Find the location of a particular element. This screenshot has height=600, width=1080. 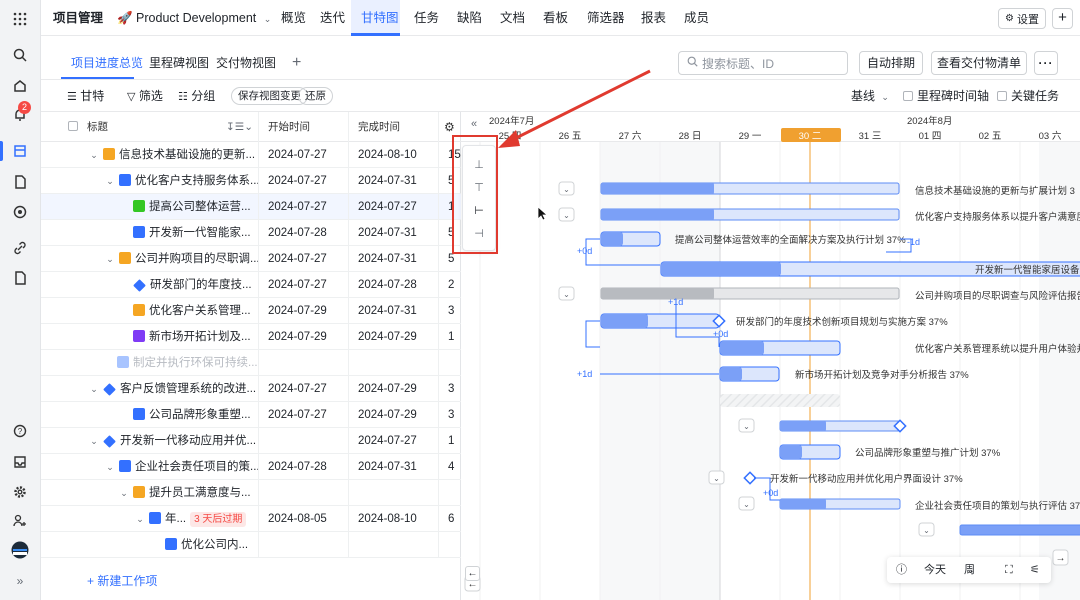

table-row: ⌄ 公司并购项目的尽职调... 2024-07-27 2024-07-31 5 is located at coordinates (251, 259).